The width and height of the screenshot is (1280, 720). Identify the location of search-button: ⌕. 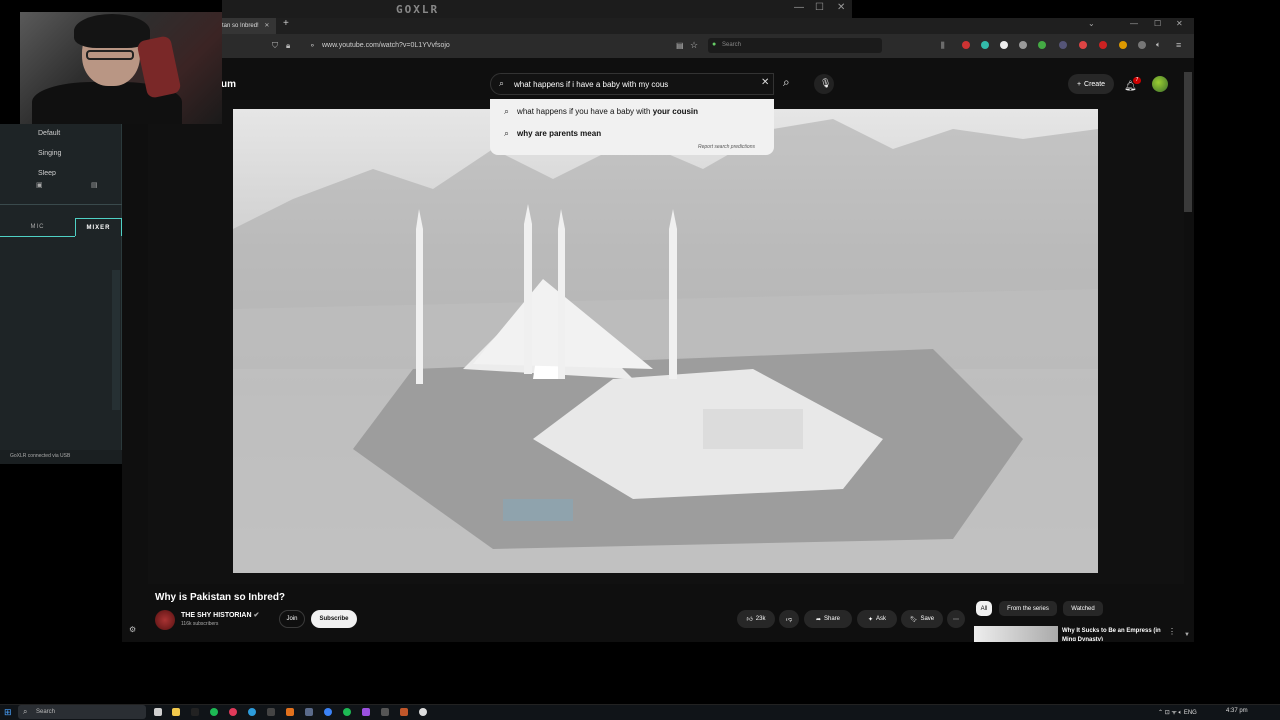
(791, 84).